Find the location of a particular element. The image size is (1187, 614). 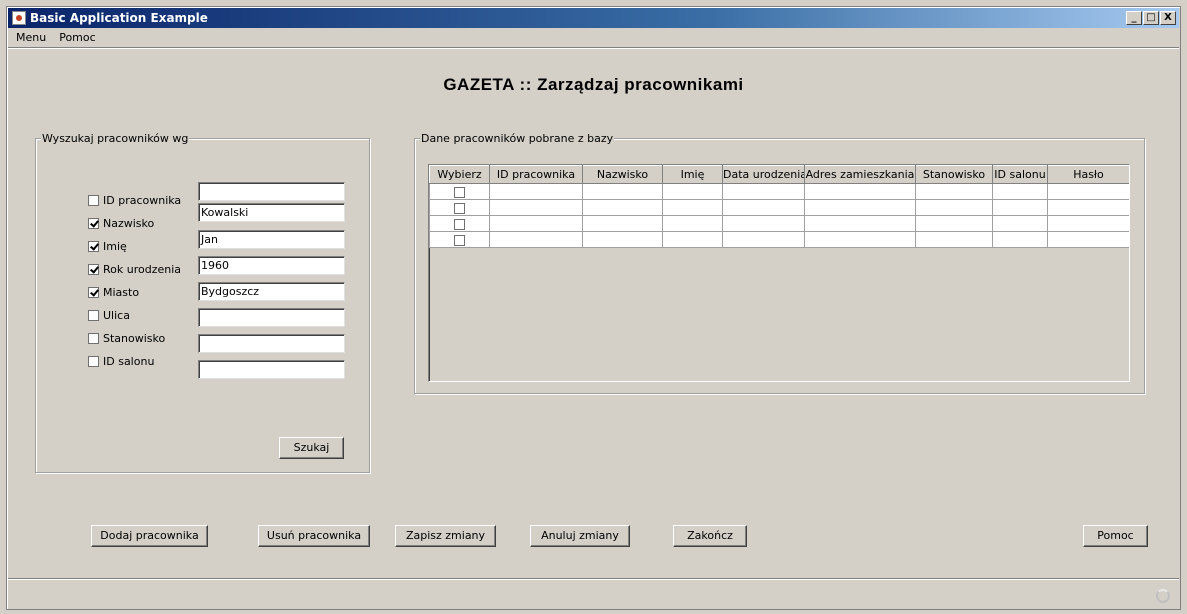

maximize-button: □ is located at coordinates (1151, 18).